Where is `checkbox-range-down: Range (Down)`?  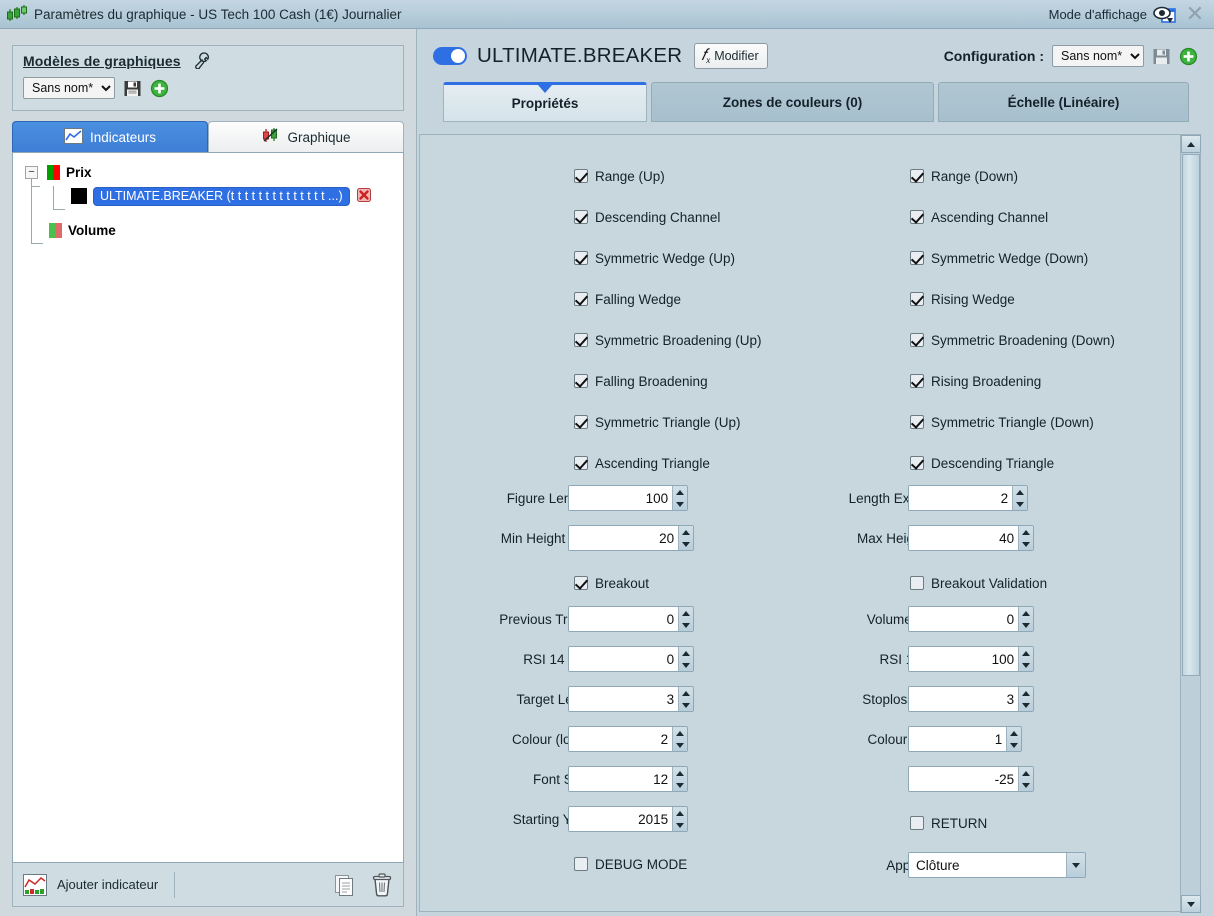
checkbox-range-down: Range (Down) is located at coordinates (964, 176).